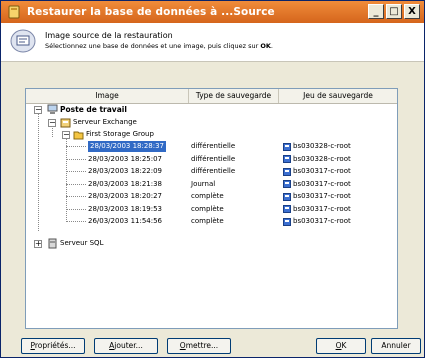 Image resolution: width=425 pixels, height=358 pixels. What do you see at coordinates (151, 12) in the screenshot?
I see `window-title: Restaurer la base de données à ...Source` at bounding box center [151, 12].